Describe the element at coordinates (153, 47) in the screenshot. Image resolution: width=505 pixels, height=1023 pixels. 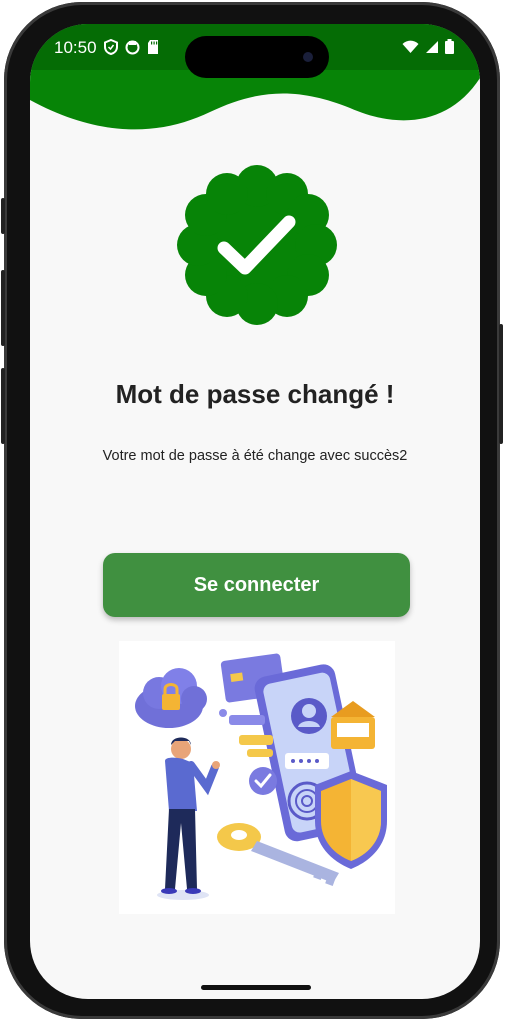
I see `sd-card-icon` at that location.